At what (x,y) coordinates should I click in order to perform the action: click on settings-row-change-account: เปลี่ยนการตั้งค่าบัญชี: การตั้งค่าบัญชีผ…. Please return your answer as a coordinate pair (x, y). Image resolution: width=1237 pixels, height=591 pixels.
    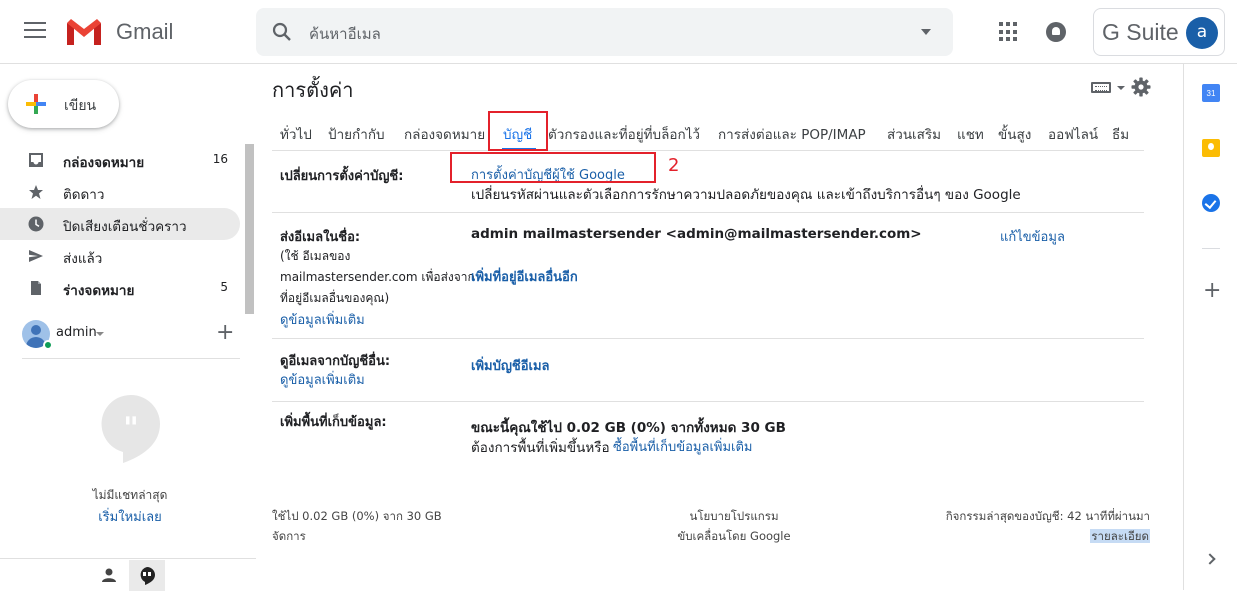
    Looking at the image, I should click on (708, 182).